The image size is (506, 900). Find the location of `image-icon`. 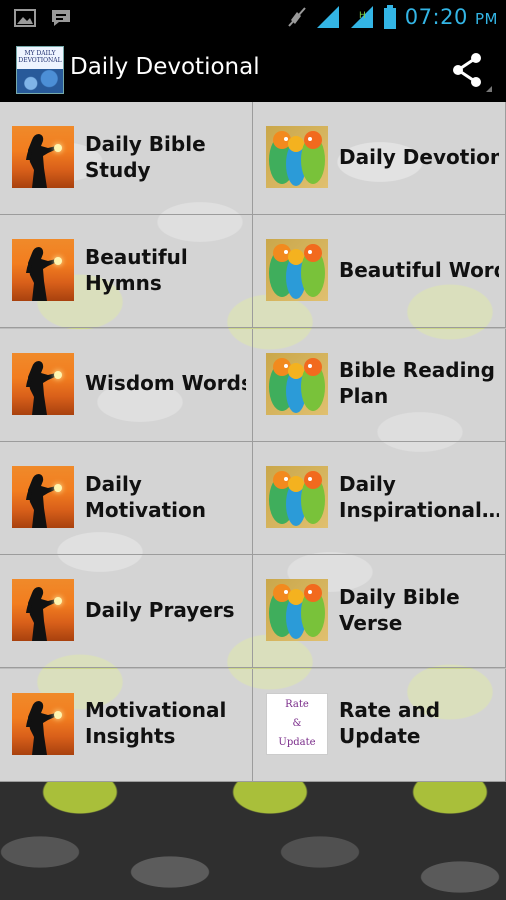

image-icon is located at coordinates (25, 18).